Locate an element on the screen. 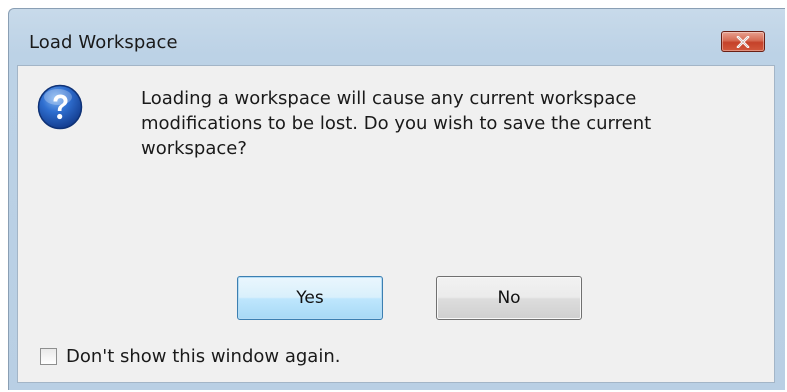  no-button: No is located at coordinates (509, 298).